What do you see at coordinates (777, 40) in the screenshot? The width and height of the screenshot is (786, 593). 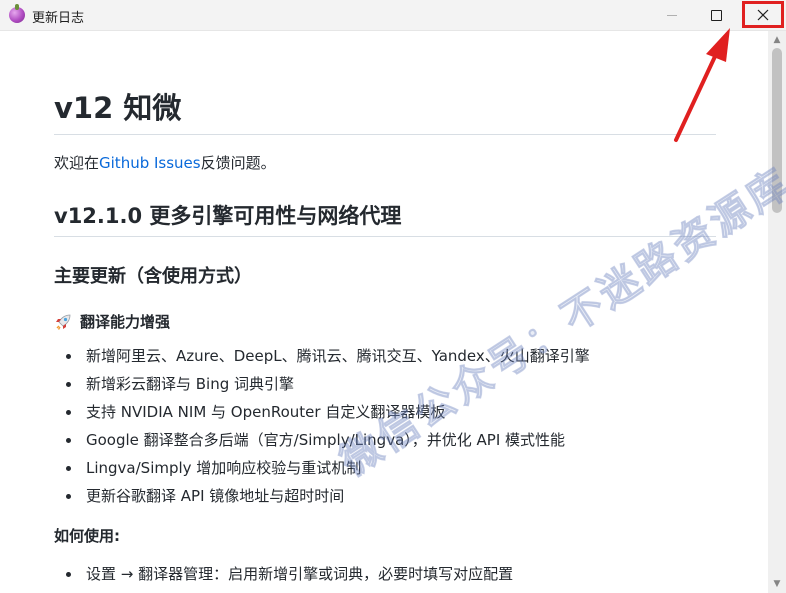 I see `scroll-up-arrow-icon: ▲` at bounding box center [777, 40].